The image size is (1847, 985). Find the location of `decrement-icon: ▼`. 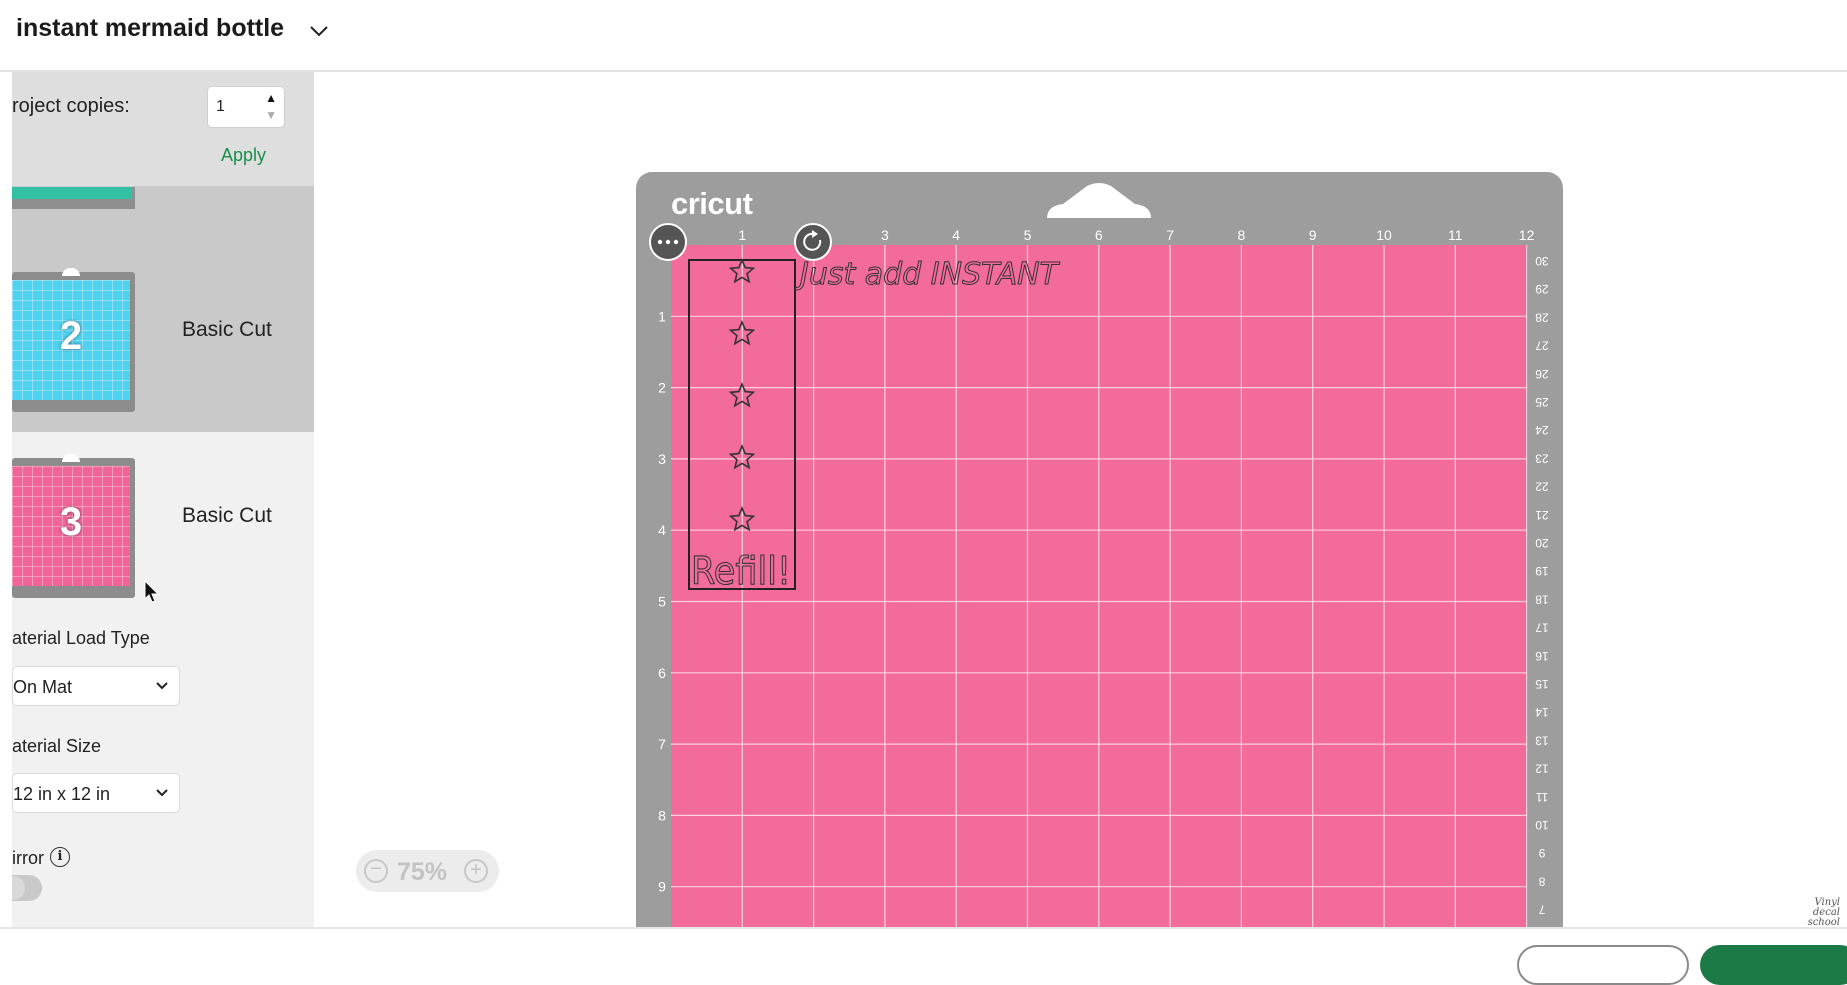

decrement-icon: ▼ is located at coordinates (271, 115).